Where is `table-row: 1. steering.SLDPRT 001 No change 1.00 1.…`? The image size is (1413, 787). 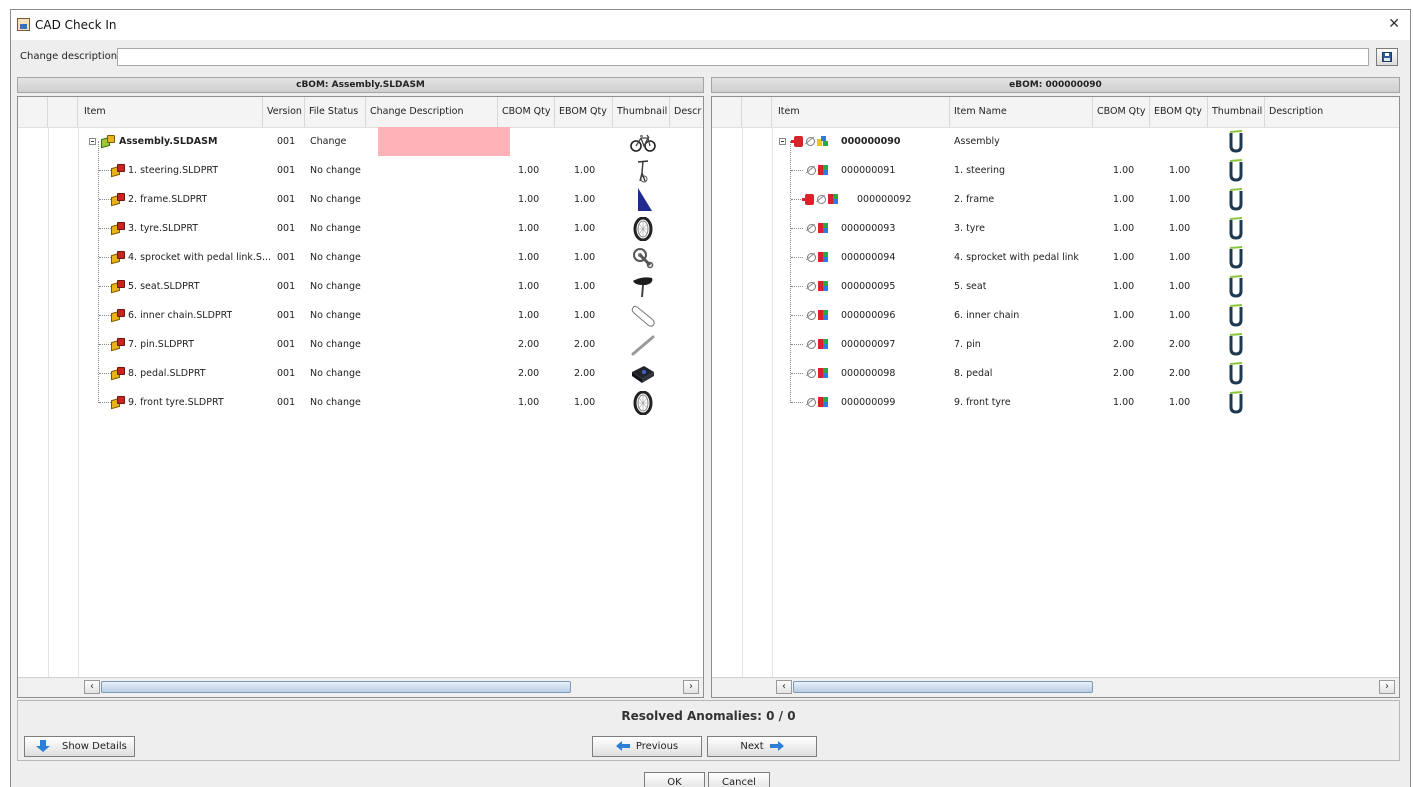 table-row: 1. steering.SLDPRT 001 No change 1.00 1.… is located at coordinates (360, 170).